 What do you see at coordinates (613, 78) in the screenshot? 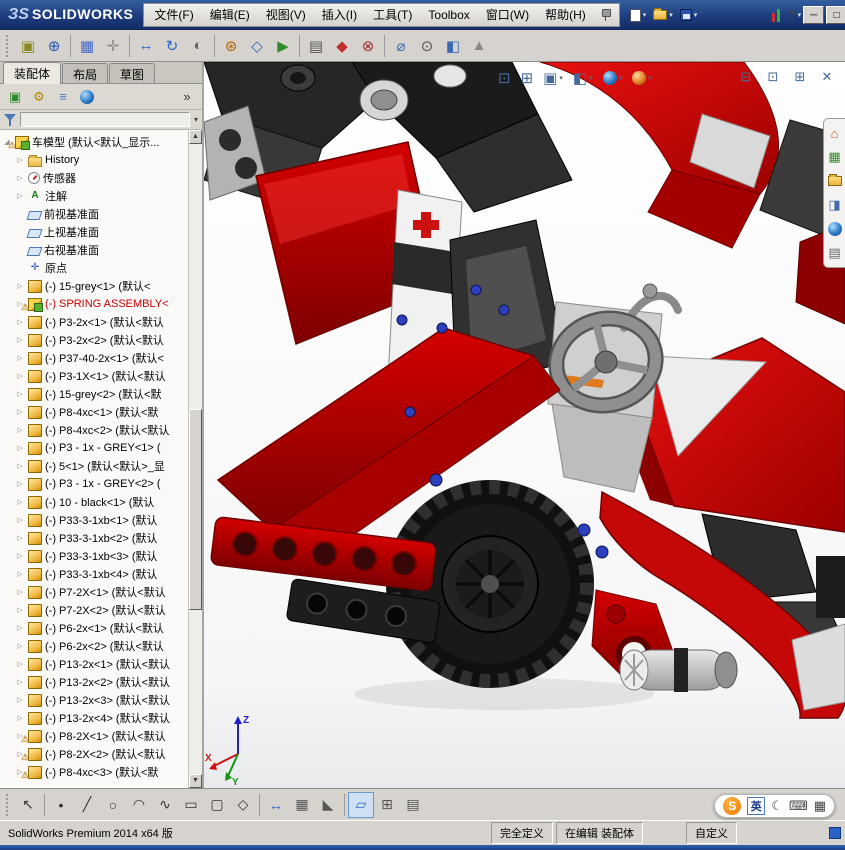
I see `appearances-icon: ▾` at bounding box center [613, 78].